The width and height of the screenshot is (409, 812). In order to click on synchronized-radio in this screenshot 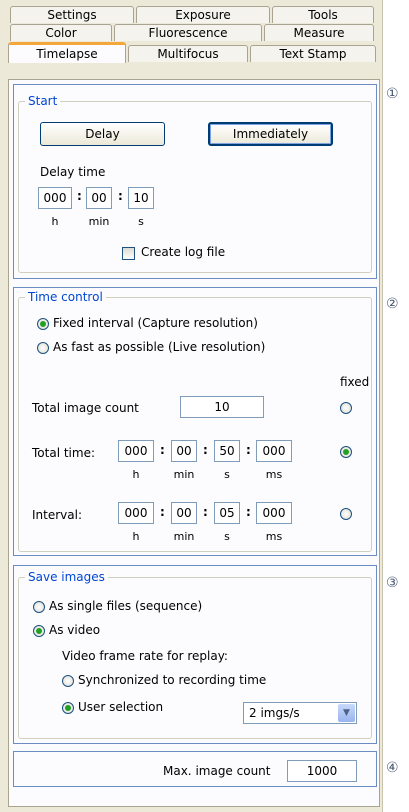, I will do `click(68, 681)`.